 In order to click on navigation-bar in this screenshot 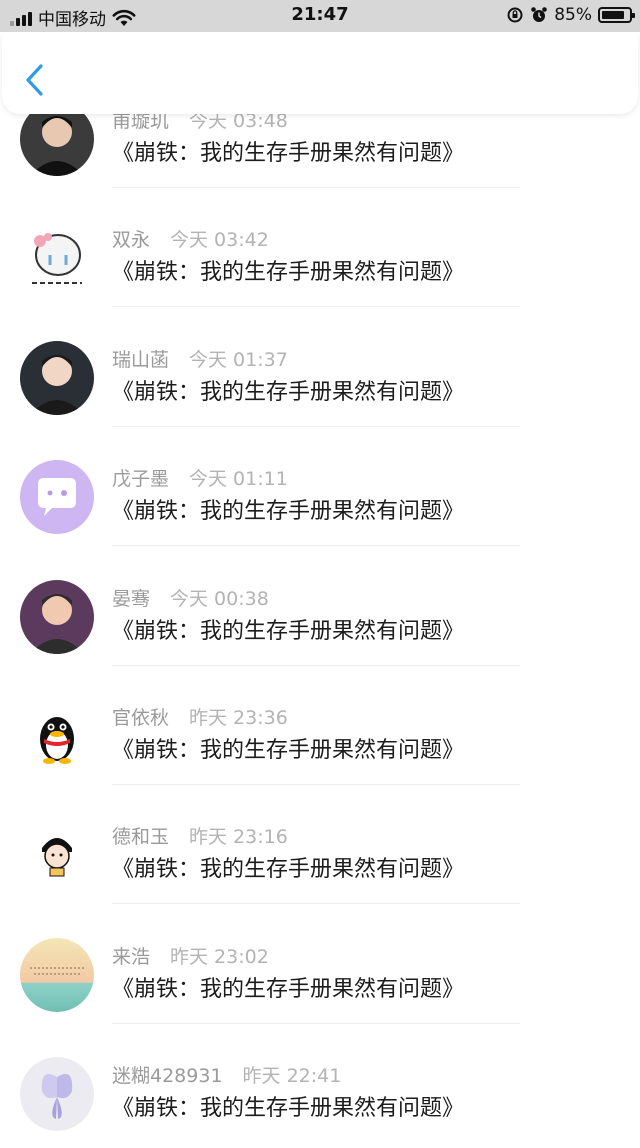, I will do `click(320, 73)`.